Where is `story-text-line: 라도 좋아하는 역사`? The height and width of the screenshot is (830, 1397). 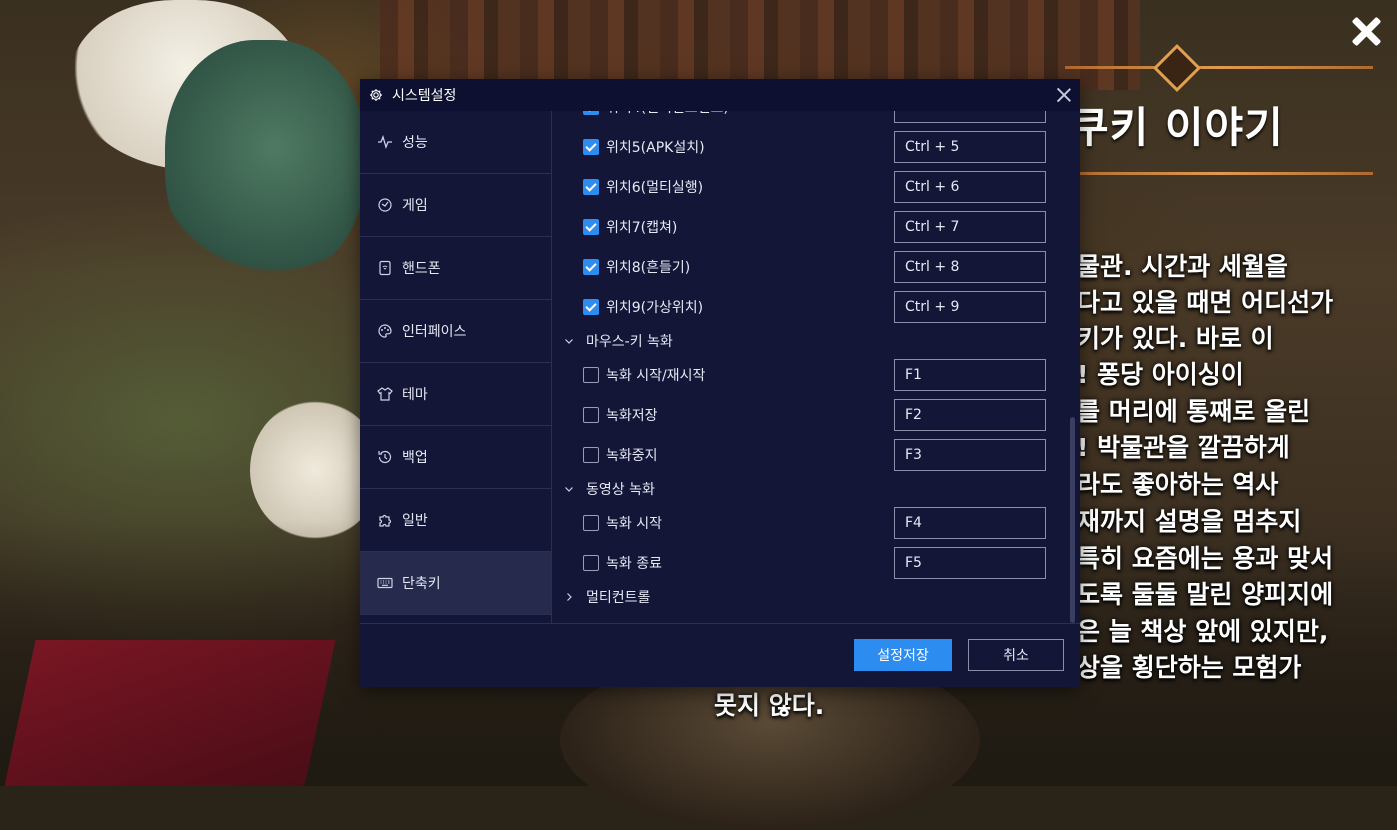
story-text-line: 라도 좋아하는 역사 is located at coordinates (1178, 484).